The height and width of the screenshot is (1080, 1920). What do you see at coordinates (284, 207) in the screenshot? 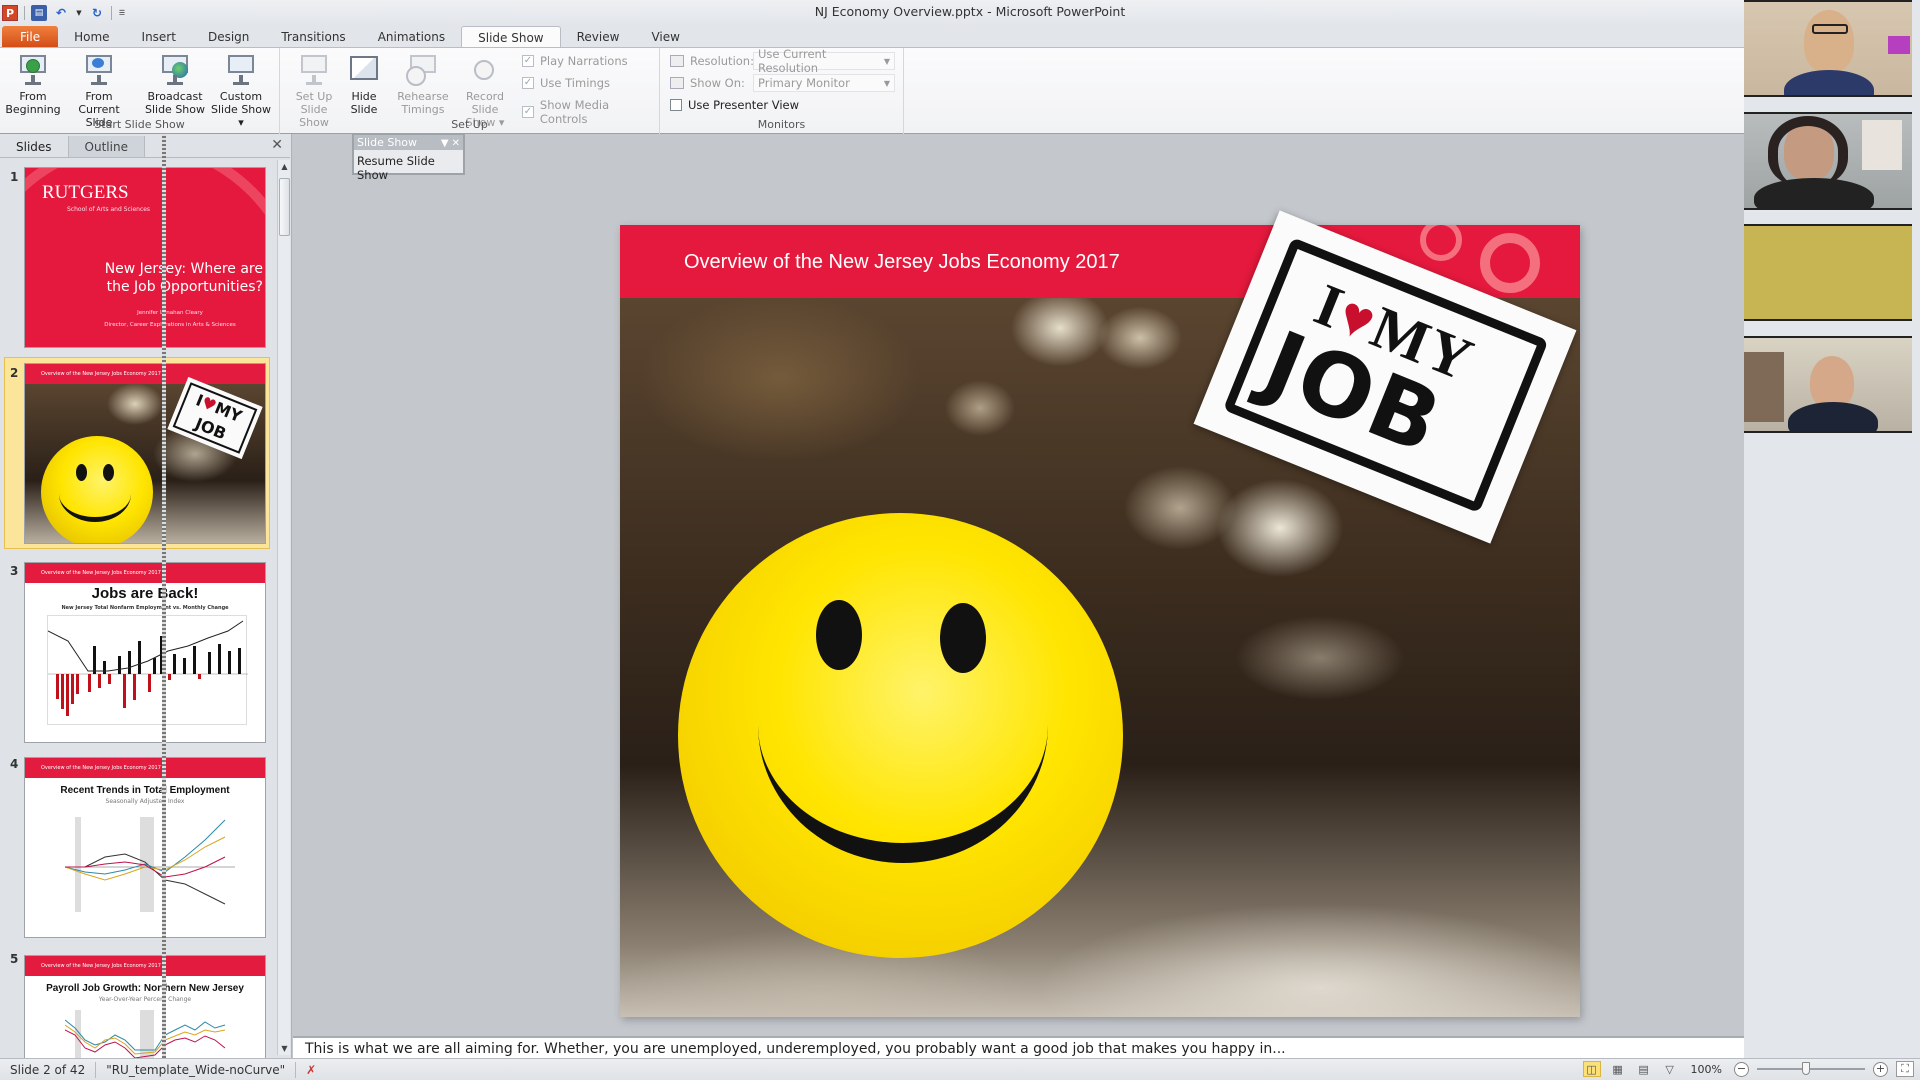
I see `scrollbar-thumb` at bounding box center [284, 207].